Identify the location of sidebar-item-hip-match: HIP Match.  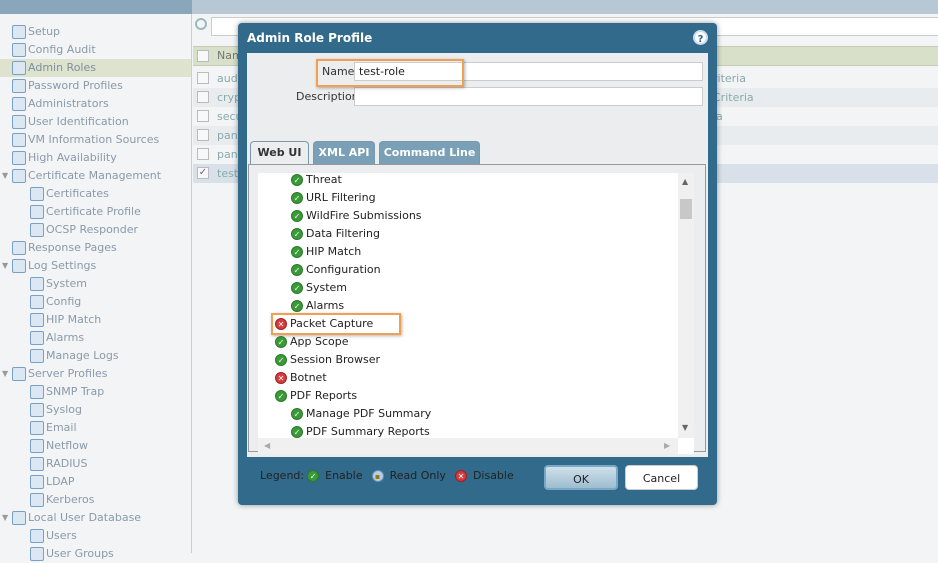
(65, 320).